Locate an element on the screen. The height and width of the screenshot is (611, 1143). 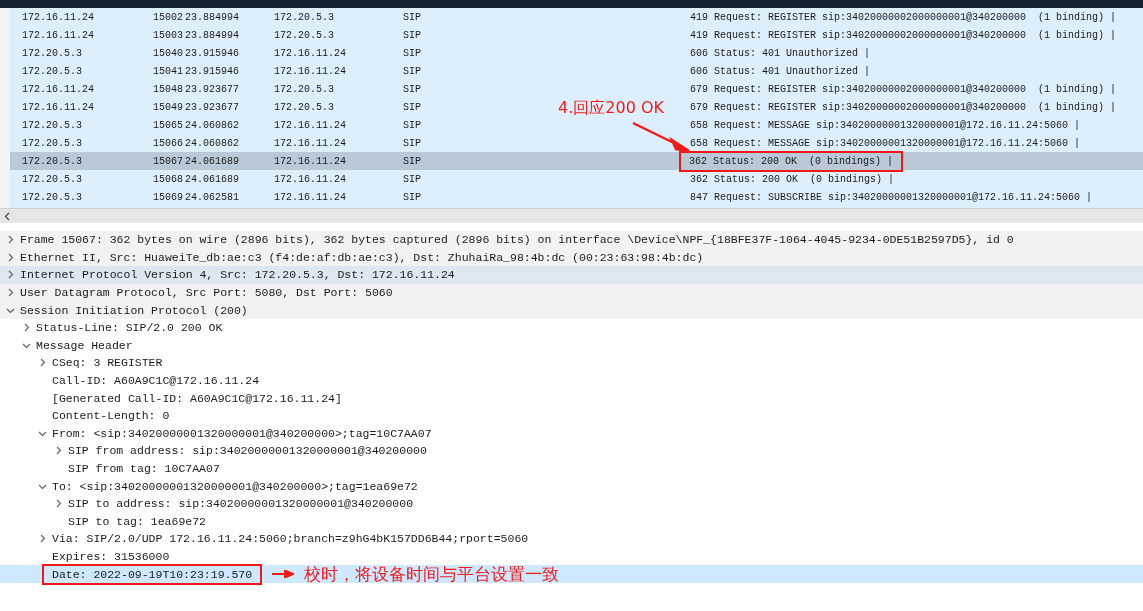
table-cell-text: 15065 is located at coordinates (168, 125).